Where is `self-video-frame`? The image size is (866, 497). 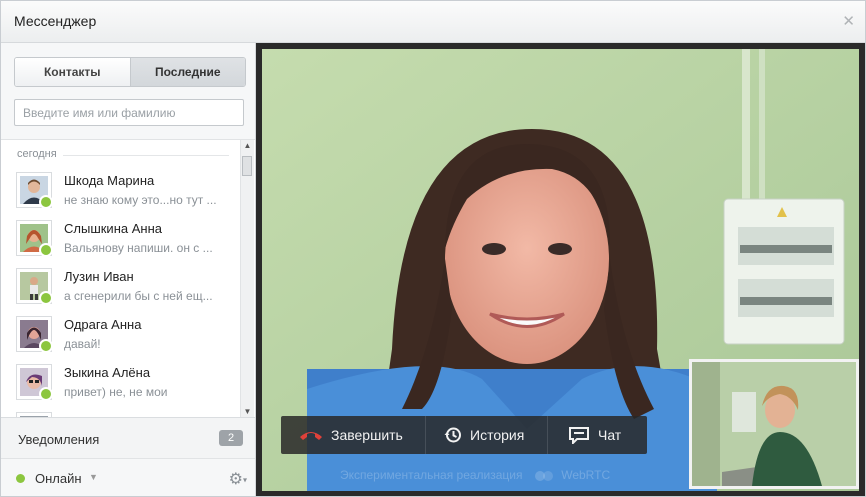
self-video-frame is located at coordinates (774, 424).